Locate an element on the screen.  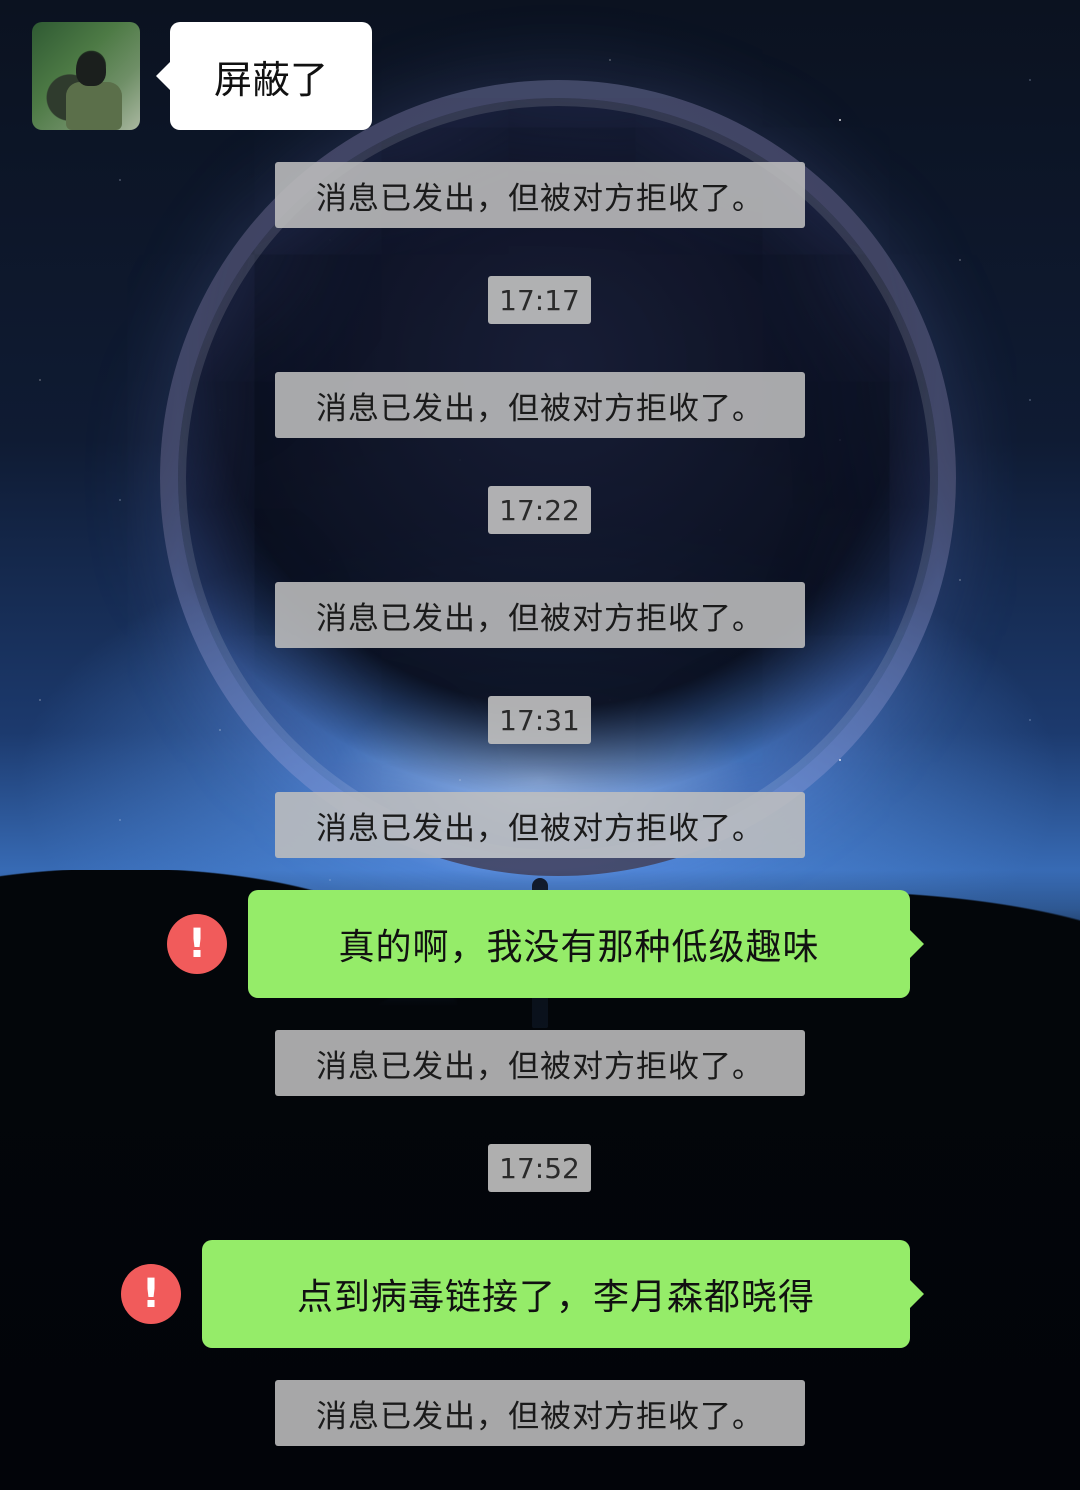
avatar-head is located at coordinates (91, 69).